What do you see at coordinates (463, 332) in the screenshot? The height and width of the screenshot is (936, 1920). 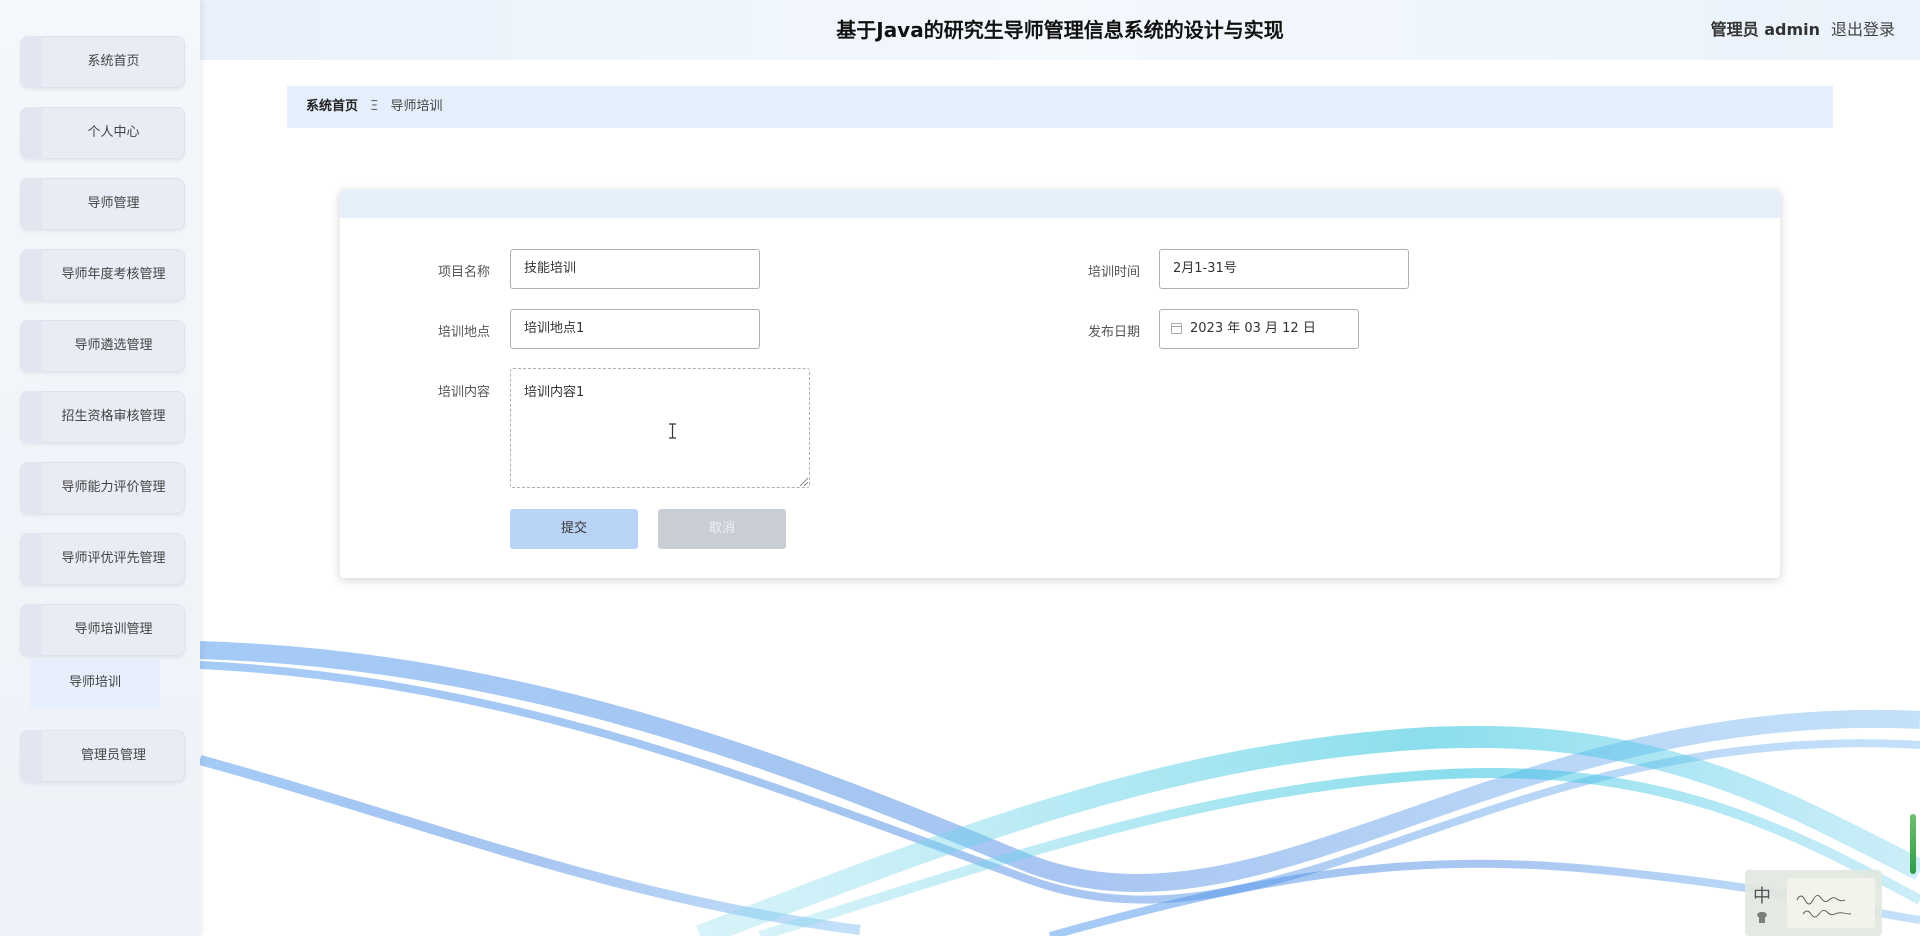 I see `training-location-label: 培训地点` at bounding box center [463, 332].